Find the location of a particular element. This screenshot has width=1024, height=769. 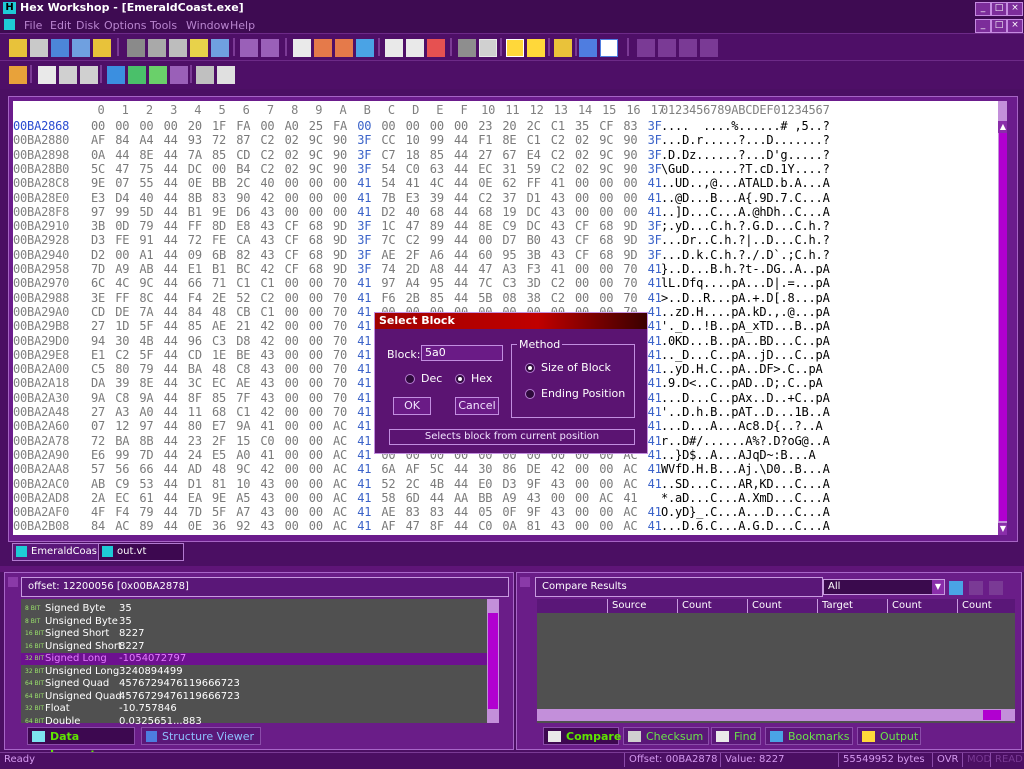

inspector-row: 16 BIT Signed Short 8227 is located at coordinates (254, 634).